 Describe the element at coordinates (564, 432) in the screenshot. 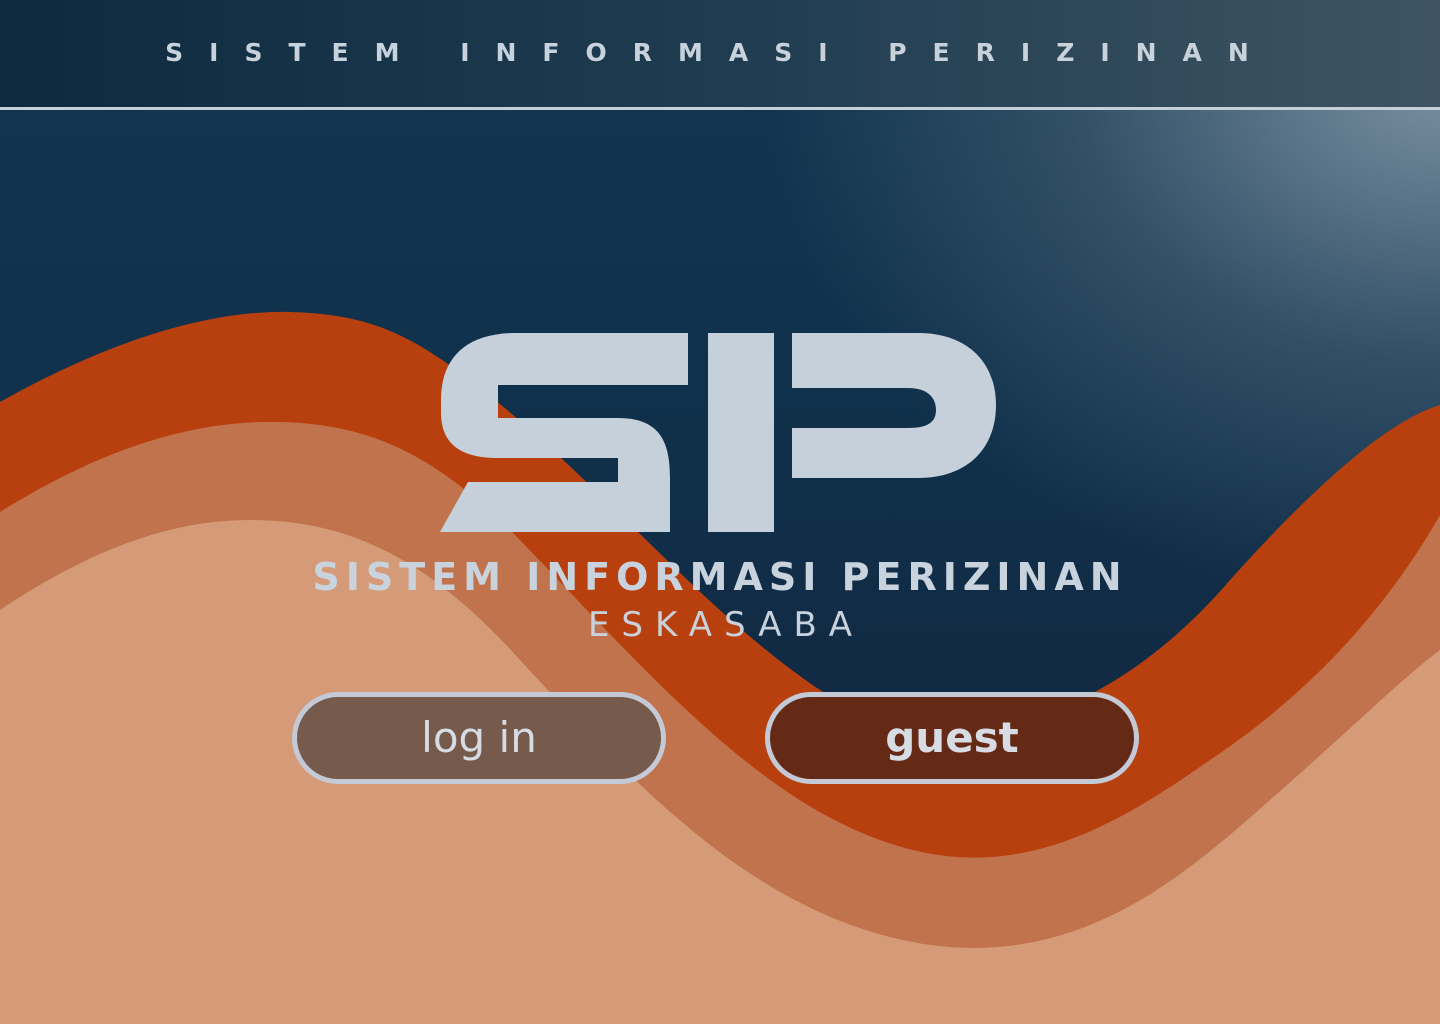

I see `logo-letter-s` at that location.